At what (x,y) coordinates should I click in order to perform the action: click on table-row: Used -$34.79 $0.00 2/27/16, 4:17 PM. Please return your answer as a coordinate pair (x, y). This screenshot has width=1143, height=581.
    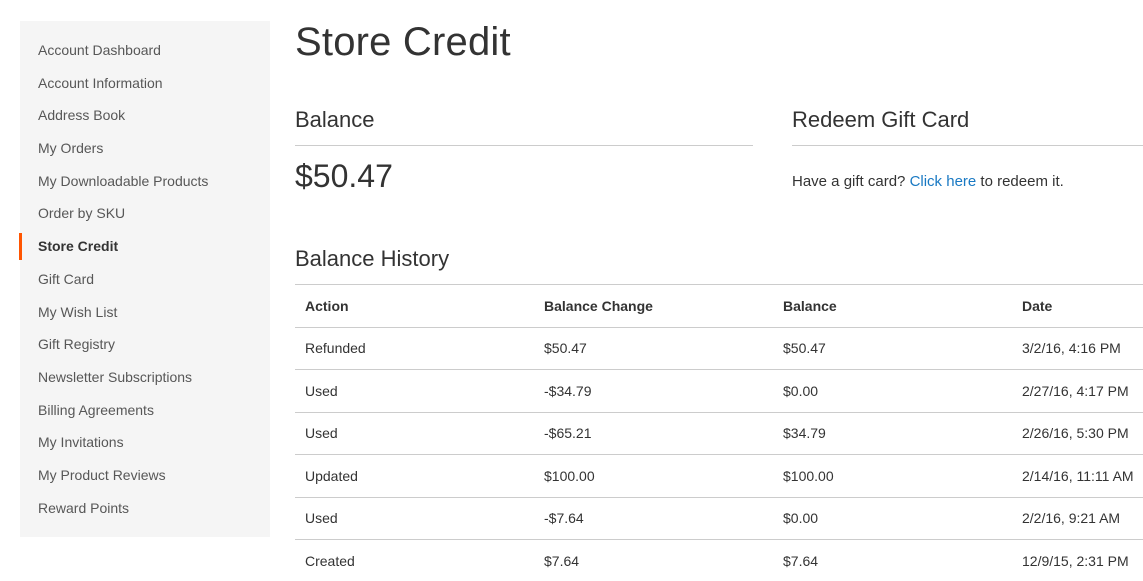
    Looking at the image, I should click on (719, 390).